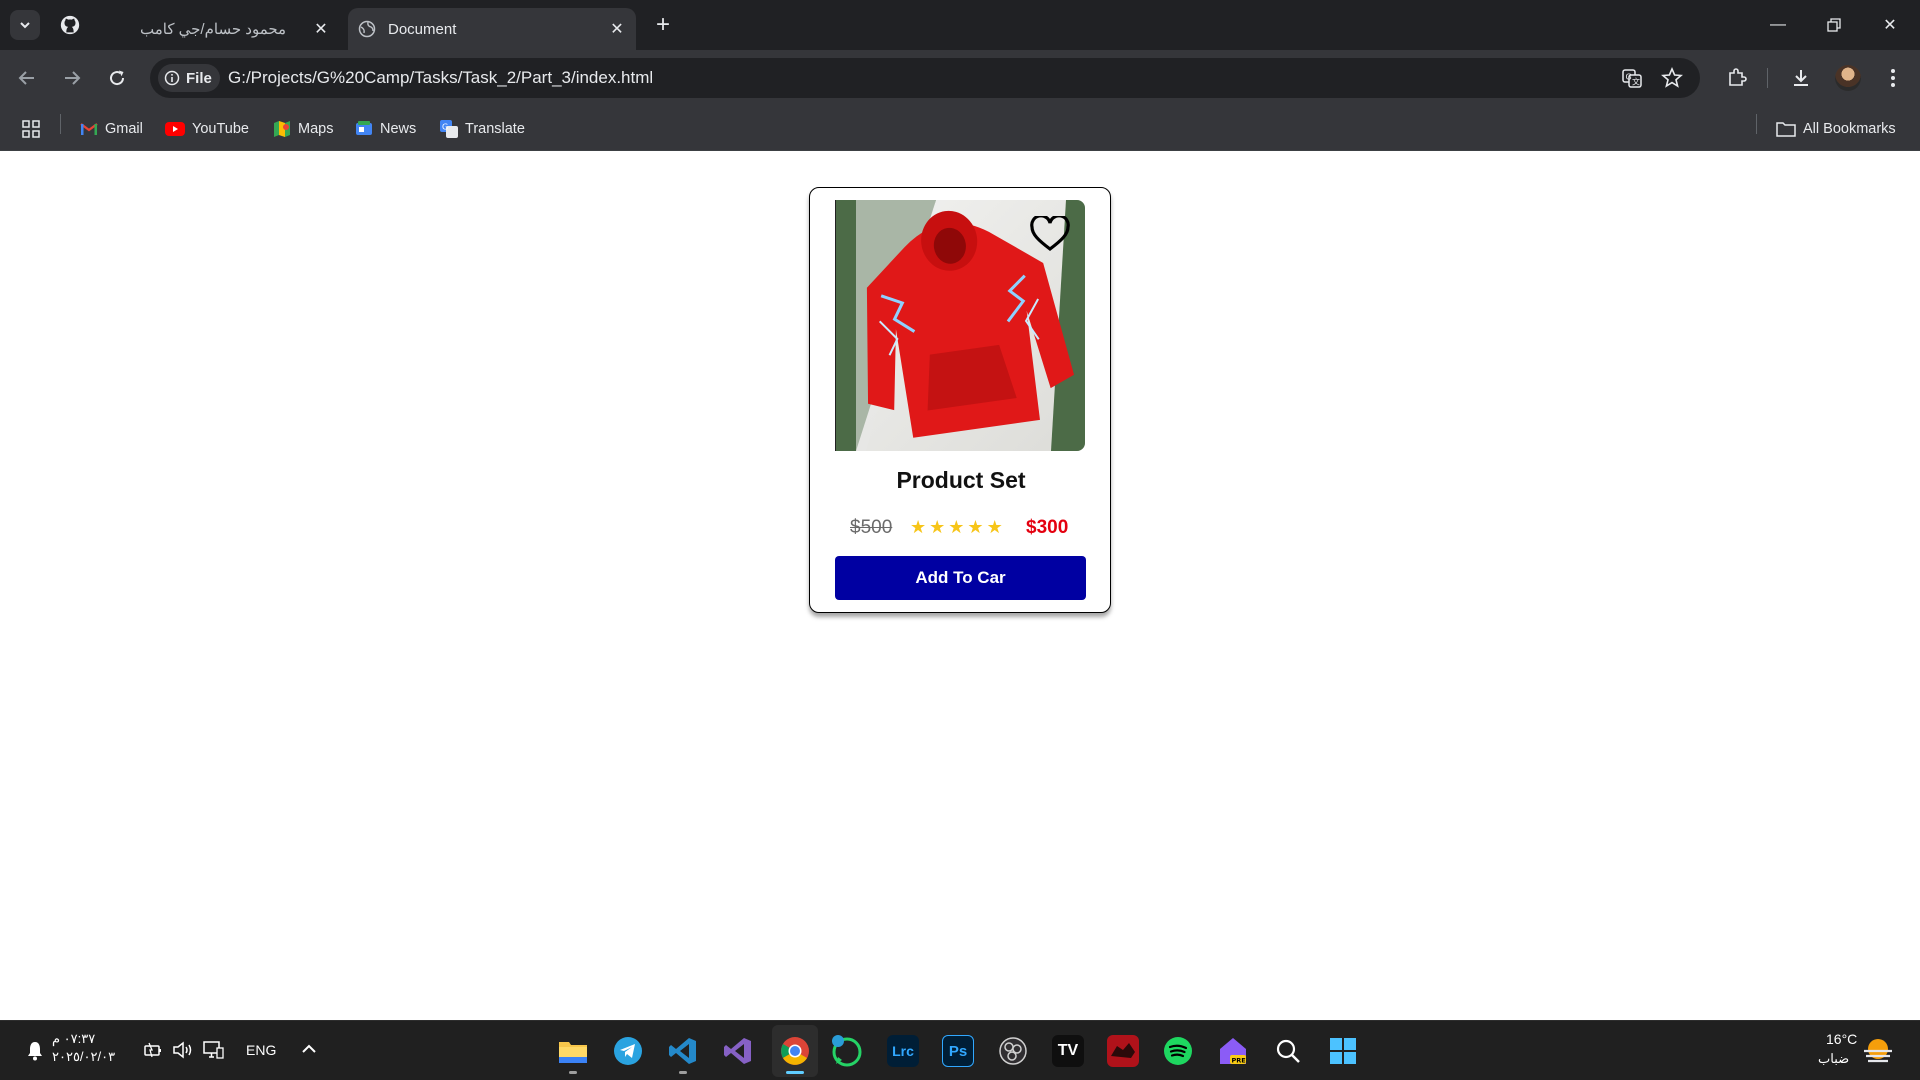 The image size is (1920, 1080). I want to click on obs-icon, so click(1013, 1051).